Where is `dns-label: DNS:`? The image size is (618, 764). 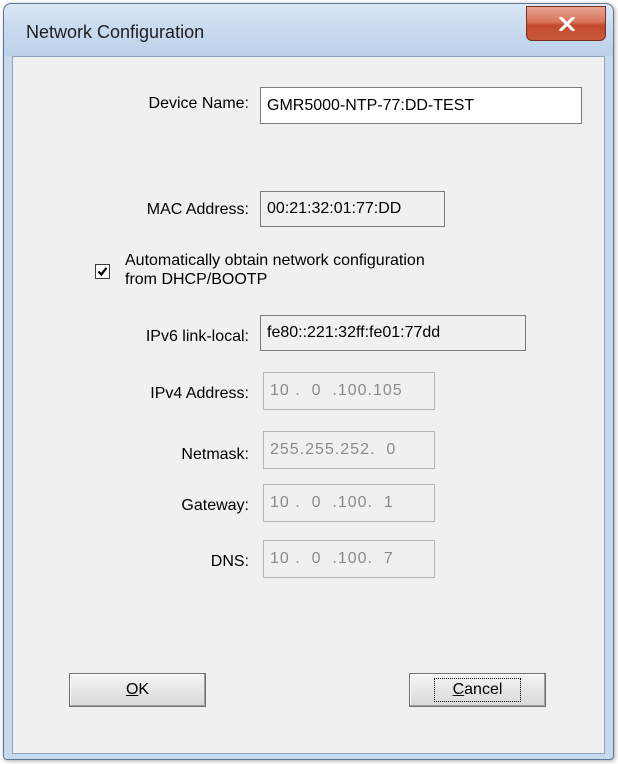 dns-label: DNS: is located at coordinates (229, 561).